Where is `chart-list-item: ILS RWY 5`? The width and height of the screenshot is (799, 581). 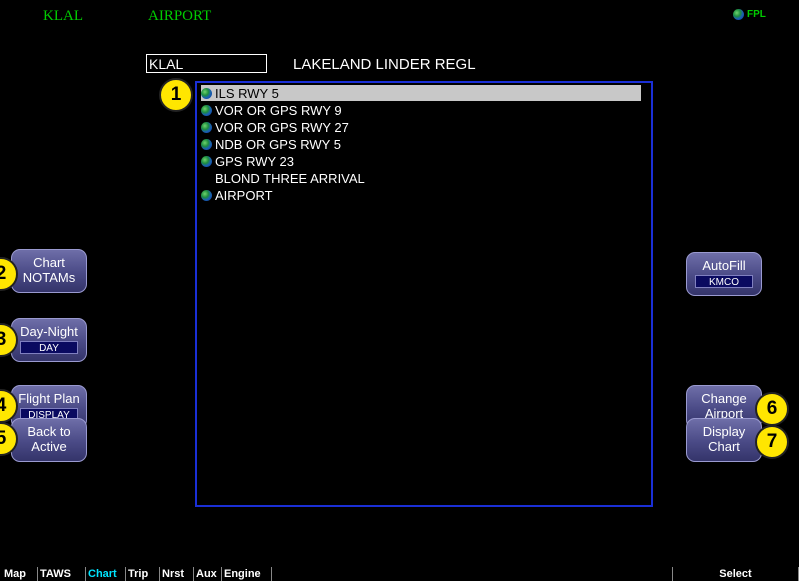
chart-list-item: ILS RWY 5 is located at coordinates (421, 93).